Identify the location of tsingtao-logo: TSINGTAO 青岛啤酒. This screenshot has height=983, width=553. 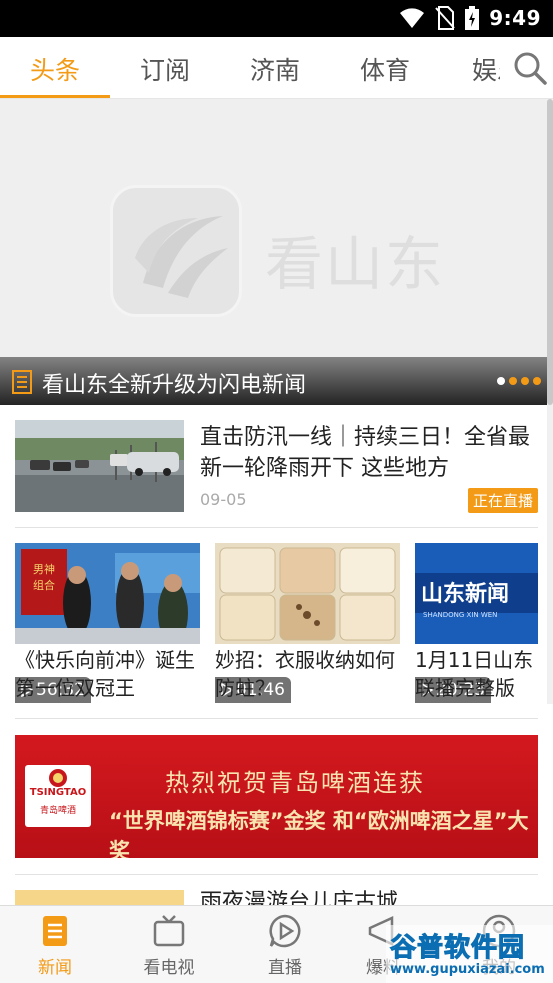
(58, 796).